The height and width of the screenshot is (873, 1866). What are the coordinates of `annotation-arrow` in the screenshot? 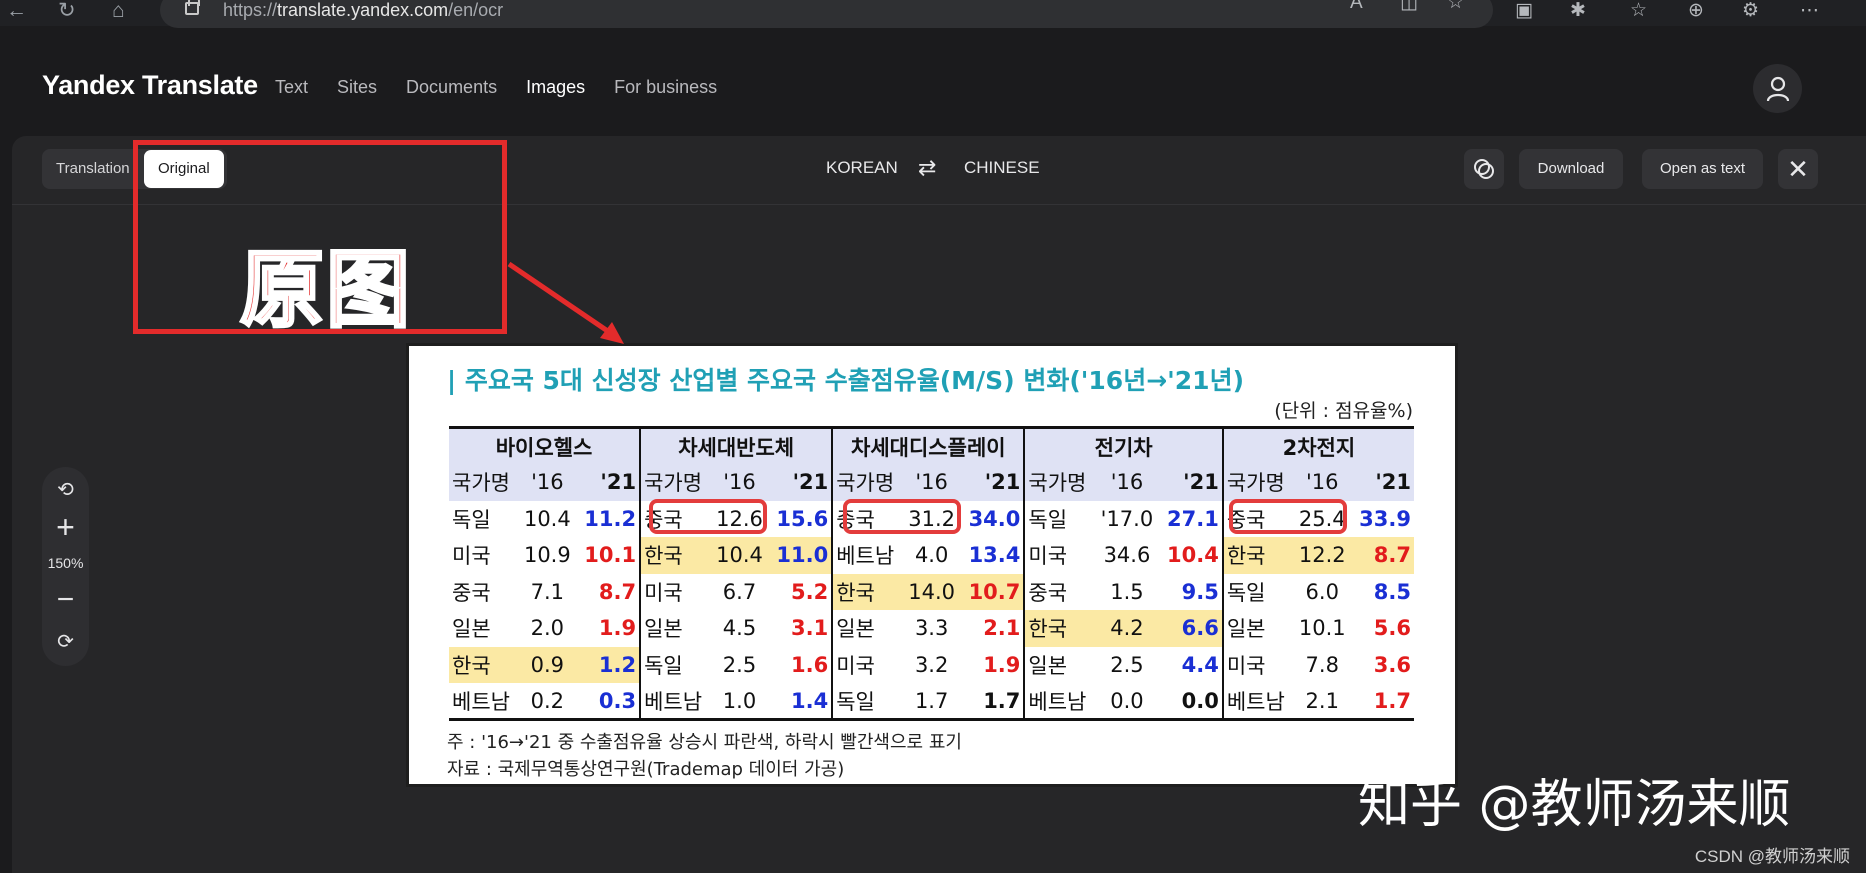 It's located at (565, 302).